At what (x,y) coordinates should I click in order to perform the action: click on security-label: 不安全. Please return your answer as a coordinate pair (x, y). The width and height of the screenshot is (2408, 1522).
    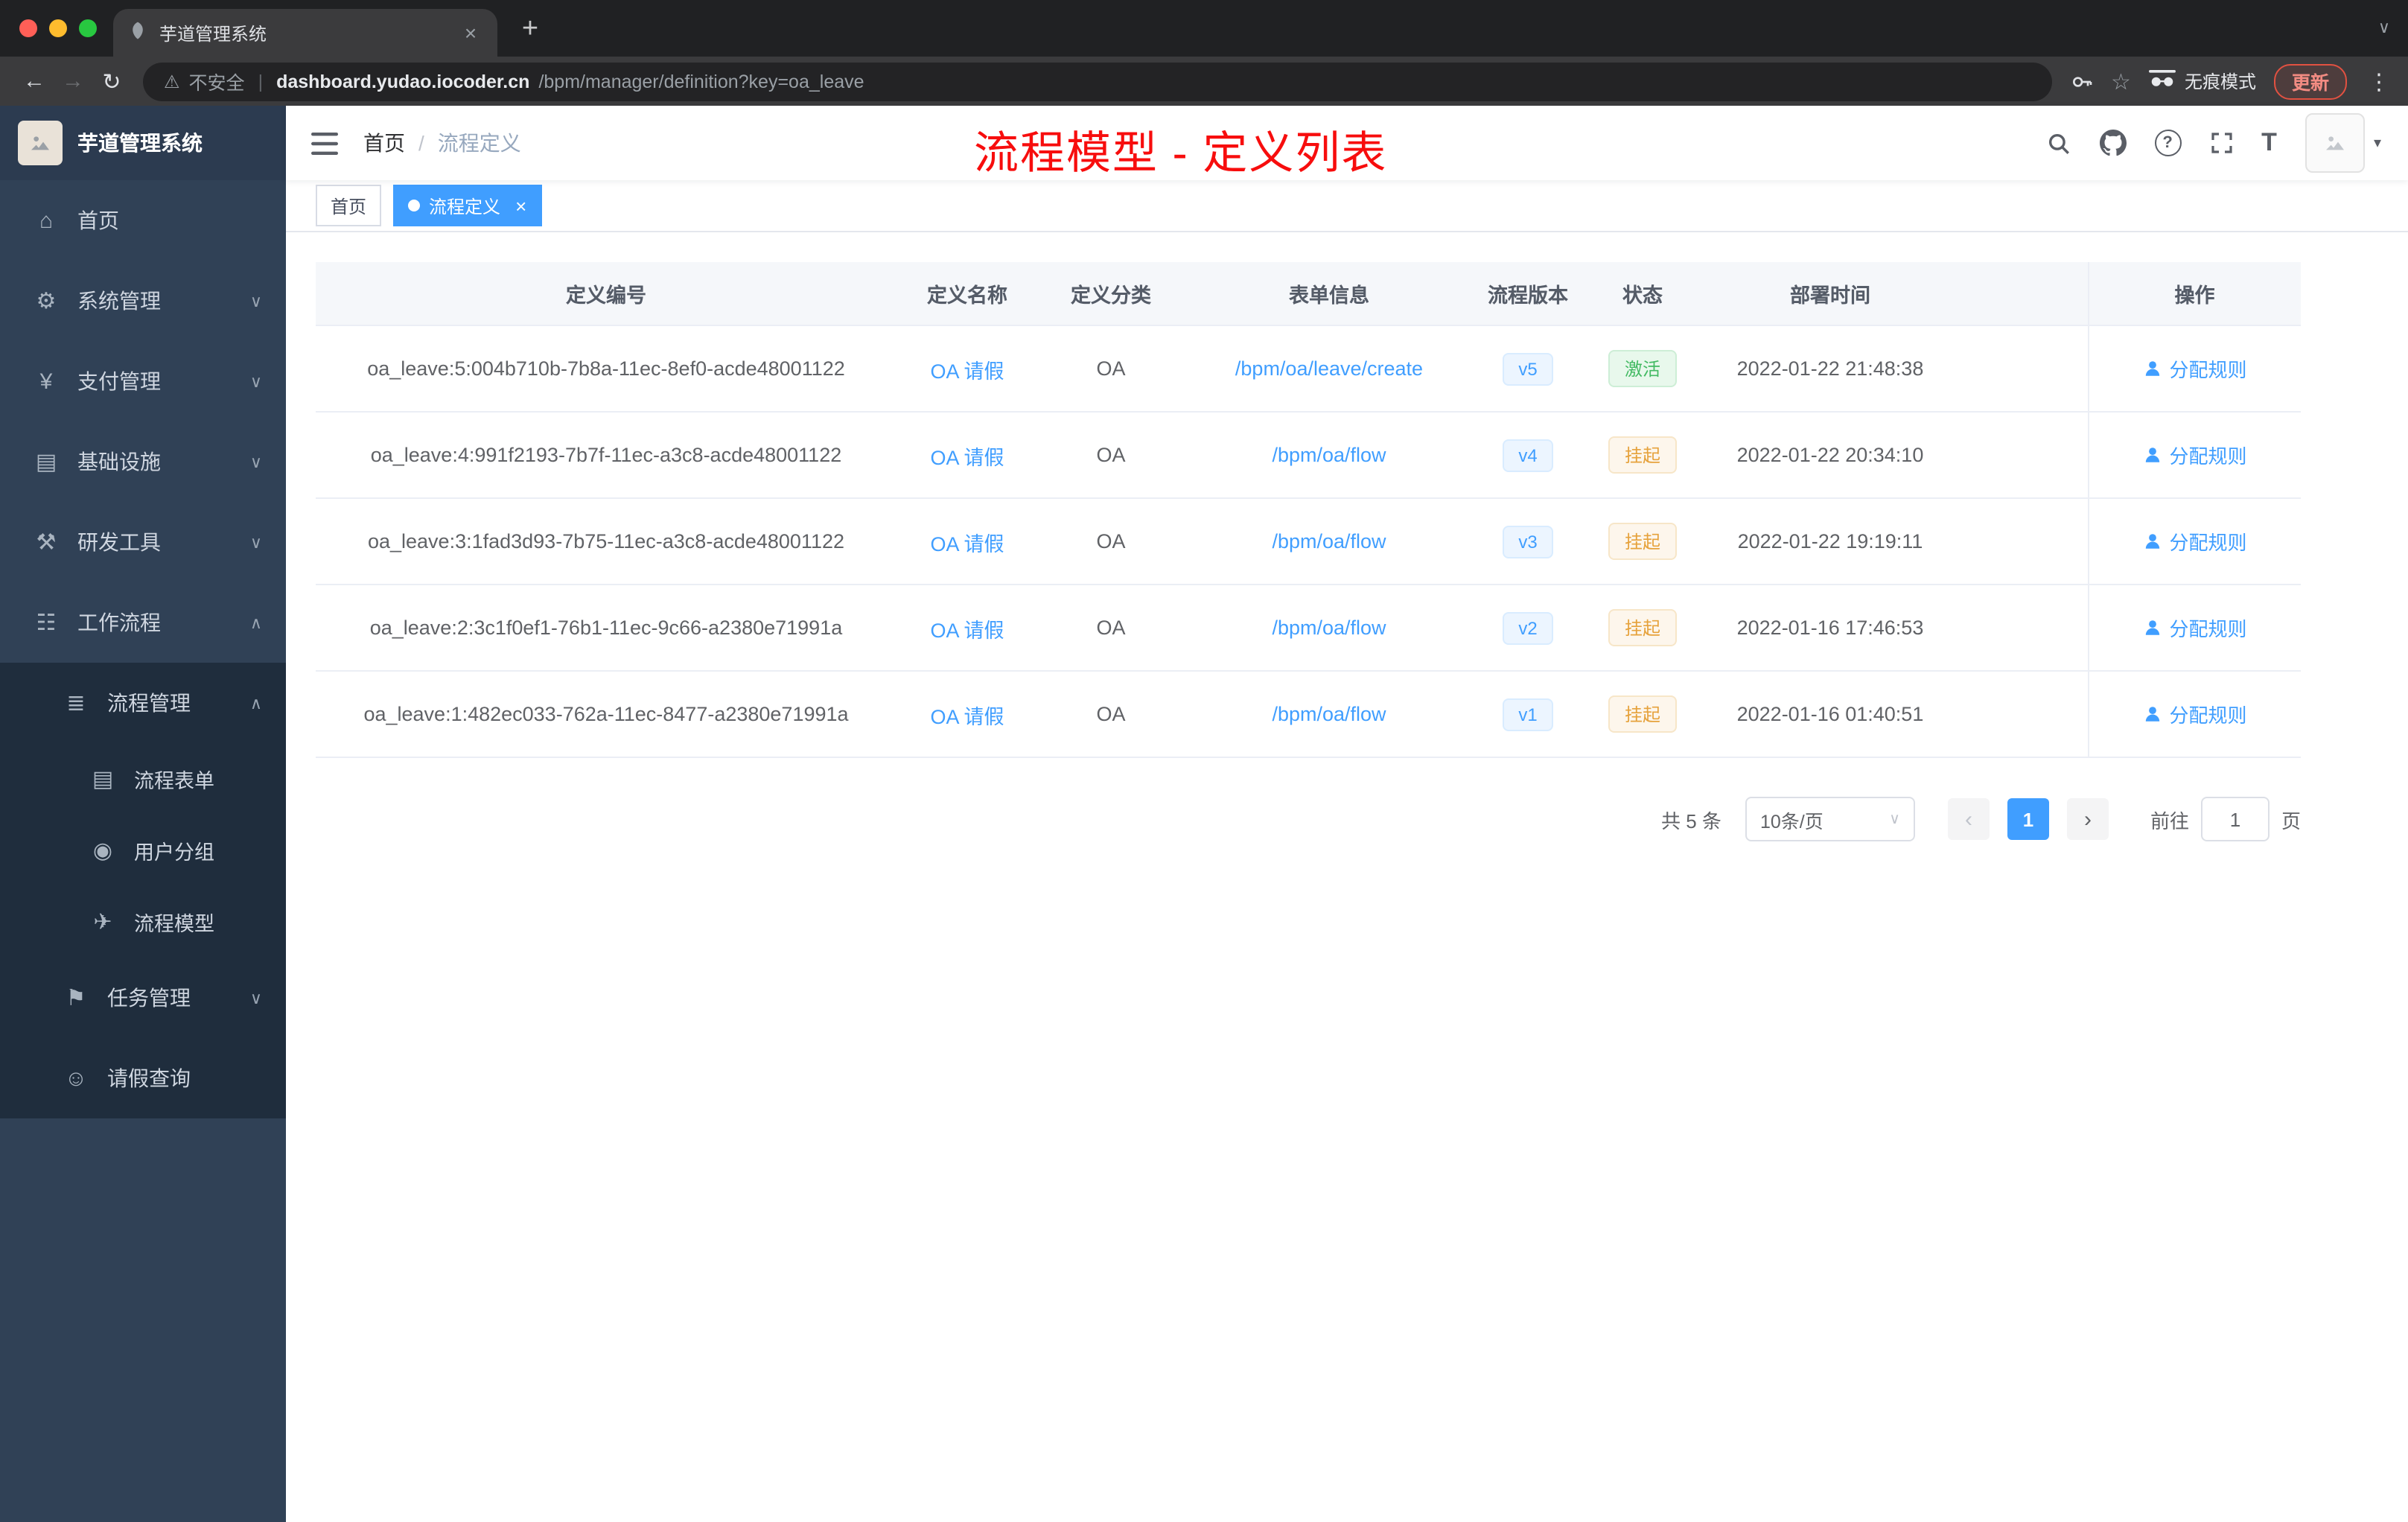
    Looking at the image, I should click on (217, 81).